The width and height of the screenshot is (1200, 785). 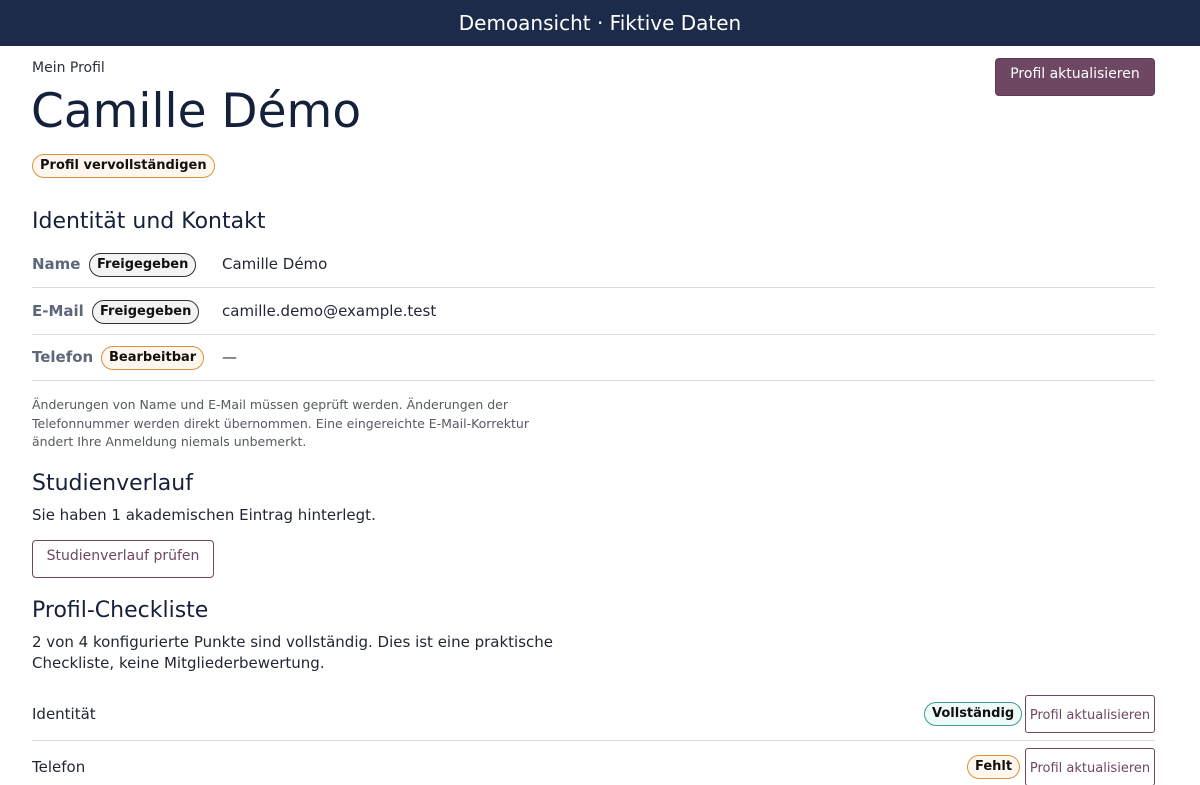 What do you see at coordinates (64, 714) in the screenshot?
I see `checklist-item-label: Identität` at bounding box center [64, 714].